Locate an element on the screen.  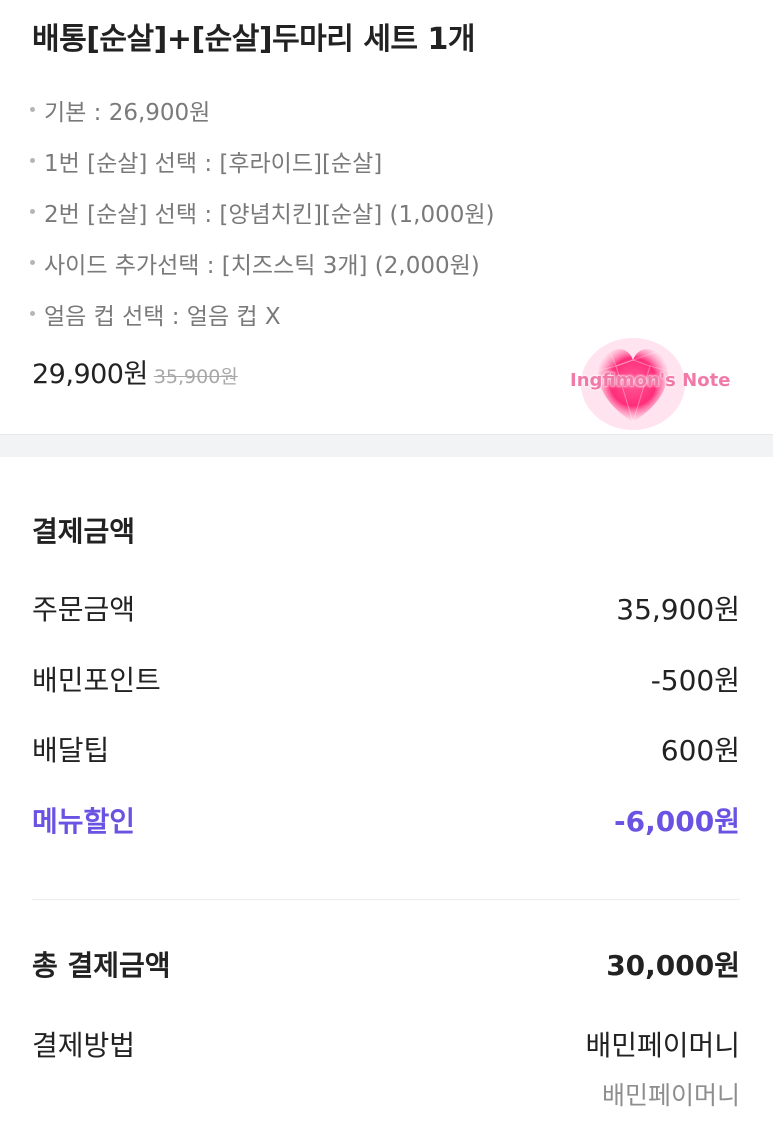
payment-method-label: 결제방법 is located at coordinates (84, 1045).